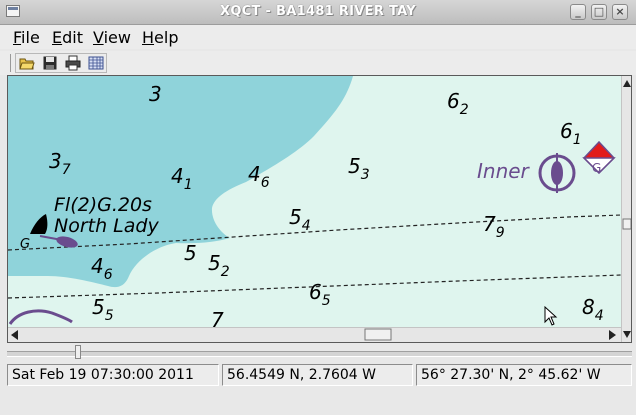 This screenshot has width=636, height=415. What do you see at coordinates (494, 226) in the screenshot?
I see `sounding-label: 79` at bounding box center [494, 226].